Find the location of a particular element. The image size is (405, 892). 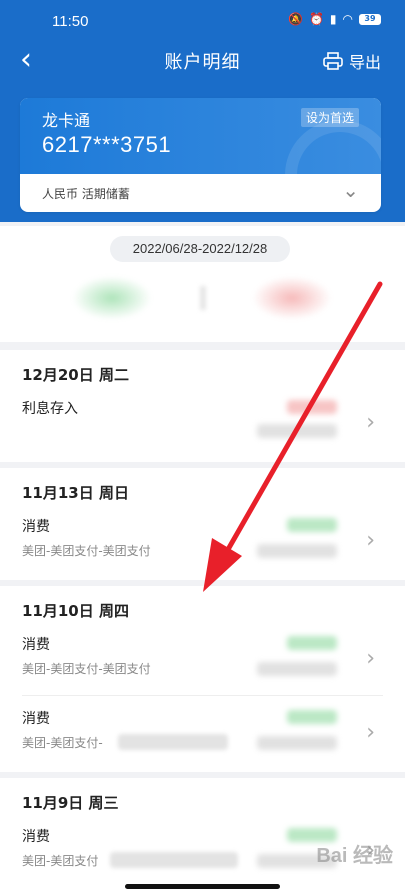

card-name: 龙卡通 is located at coordinates (66, 120).